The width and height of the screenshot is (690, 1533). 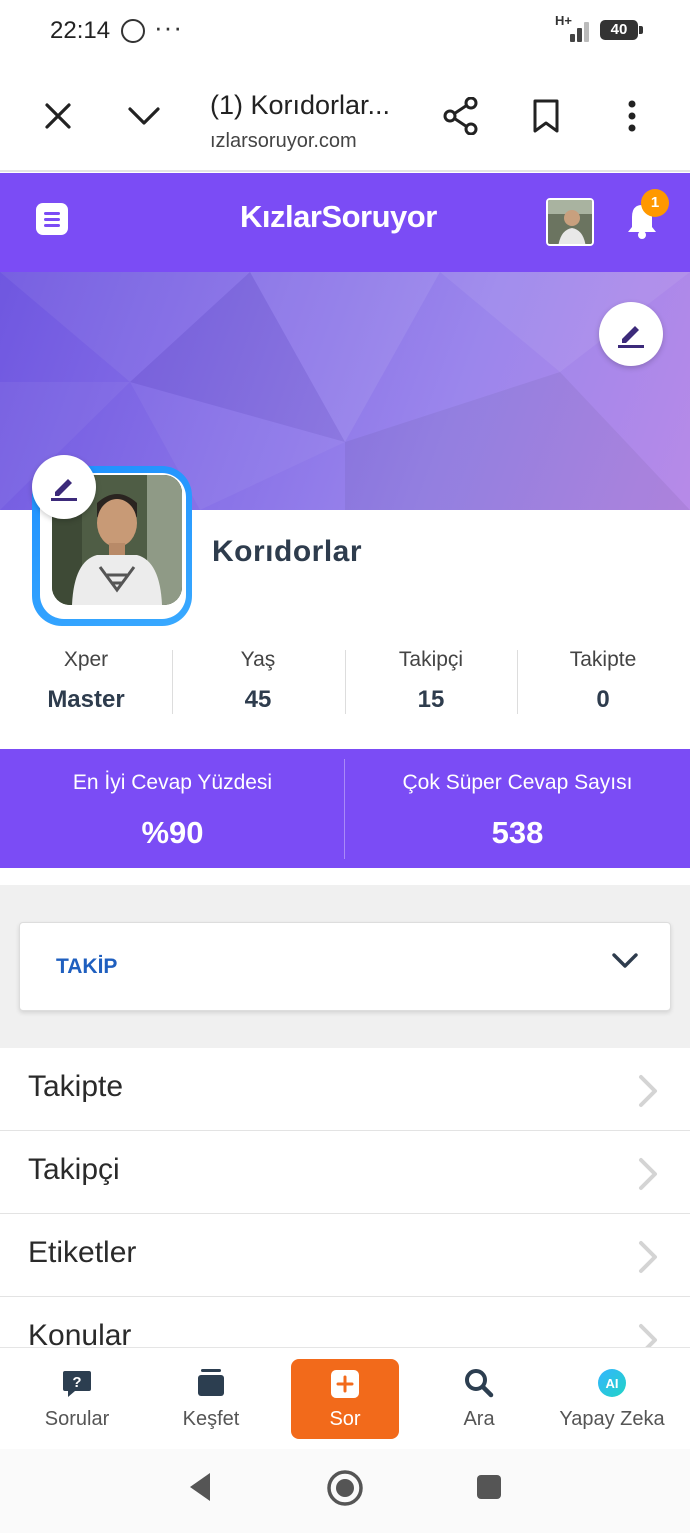 I want to click on share-icon, so click(x=460, y=116).